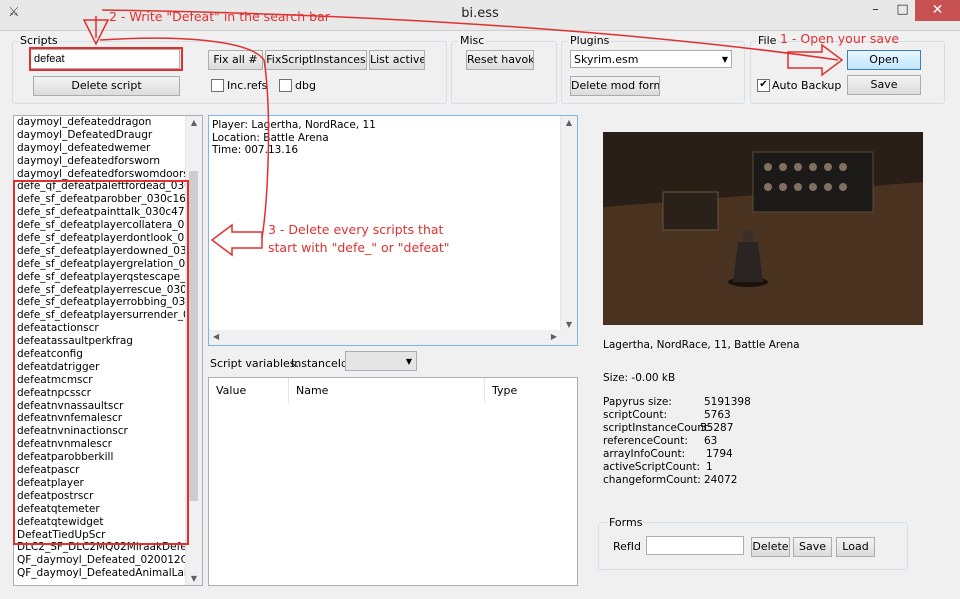  I want to click on annotation-step-1: 1 - Open your save, so click(840, 38).